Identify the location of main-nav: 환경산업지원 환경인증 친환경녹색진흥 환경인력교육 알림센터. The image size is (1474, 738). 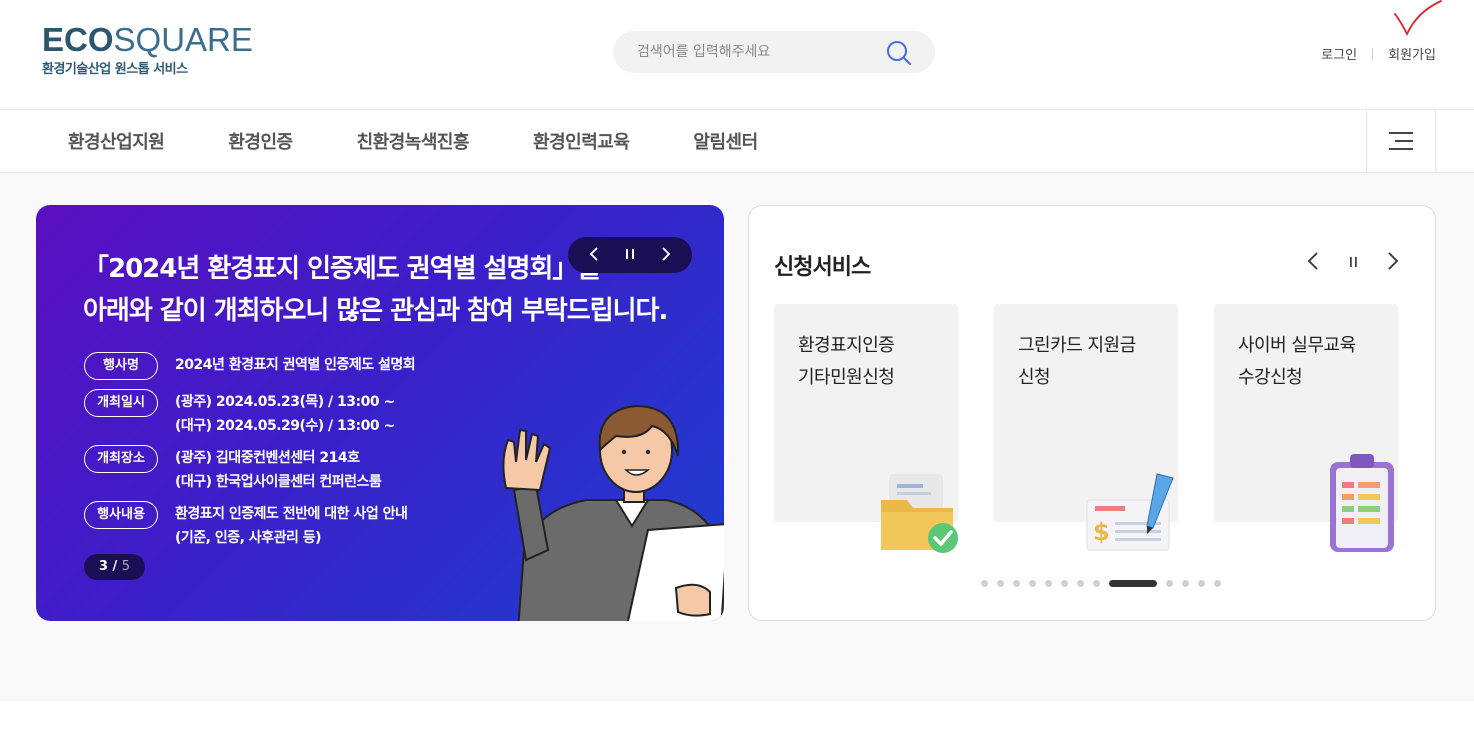
(737, 141).